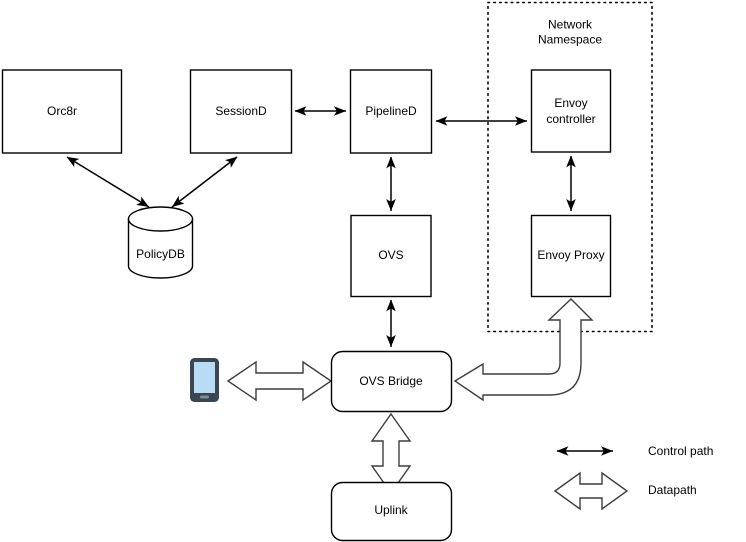 This screenshot has width=746, height=542. Describe the element at coordinates (279, 381) in the screenshot. I see `datapath-arrow-ue-to-ovs-bridge` at that location.